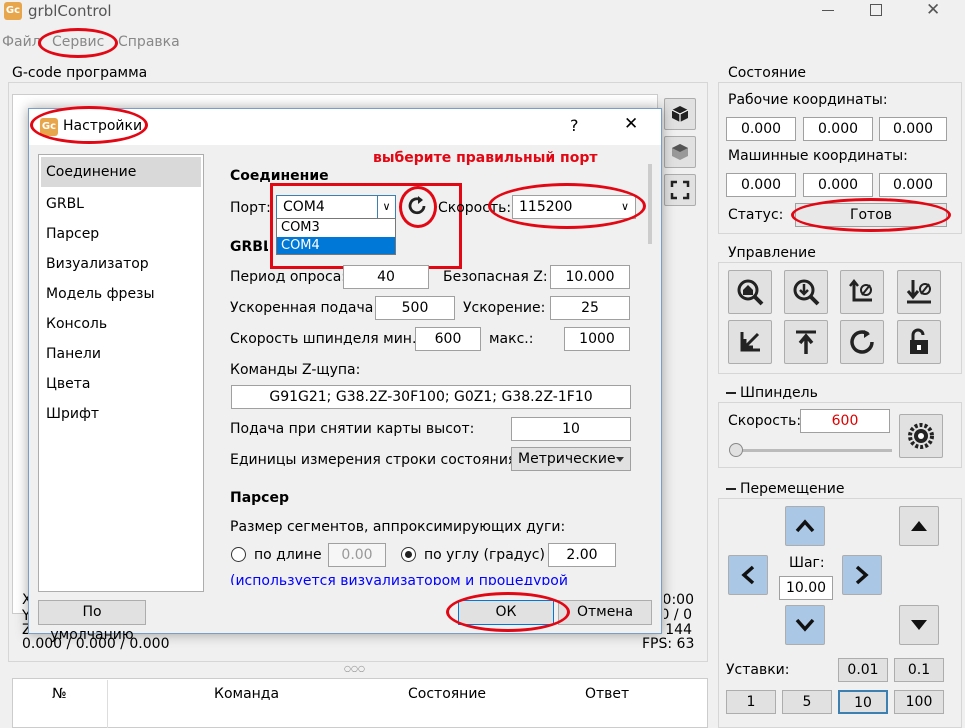 The image size is (965, 728). Describe the element at coordinates (431, 397) in the screenshot. I see `probe-field: G91G21; G38.2Z-30F100; G0Z1; G38.2Z-1F10` at that location.